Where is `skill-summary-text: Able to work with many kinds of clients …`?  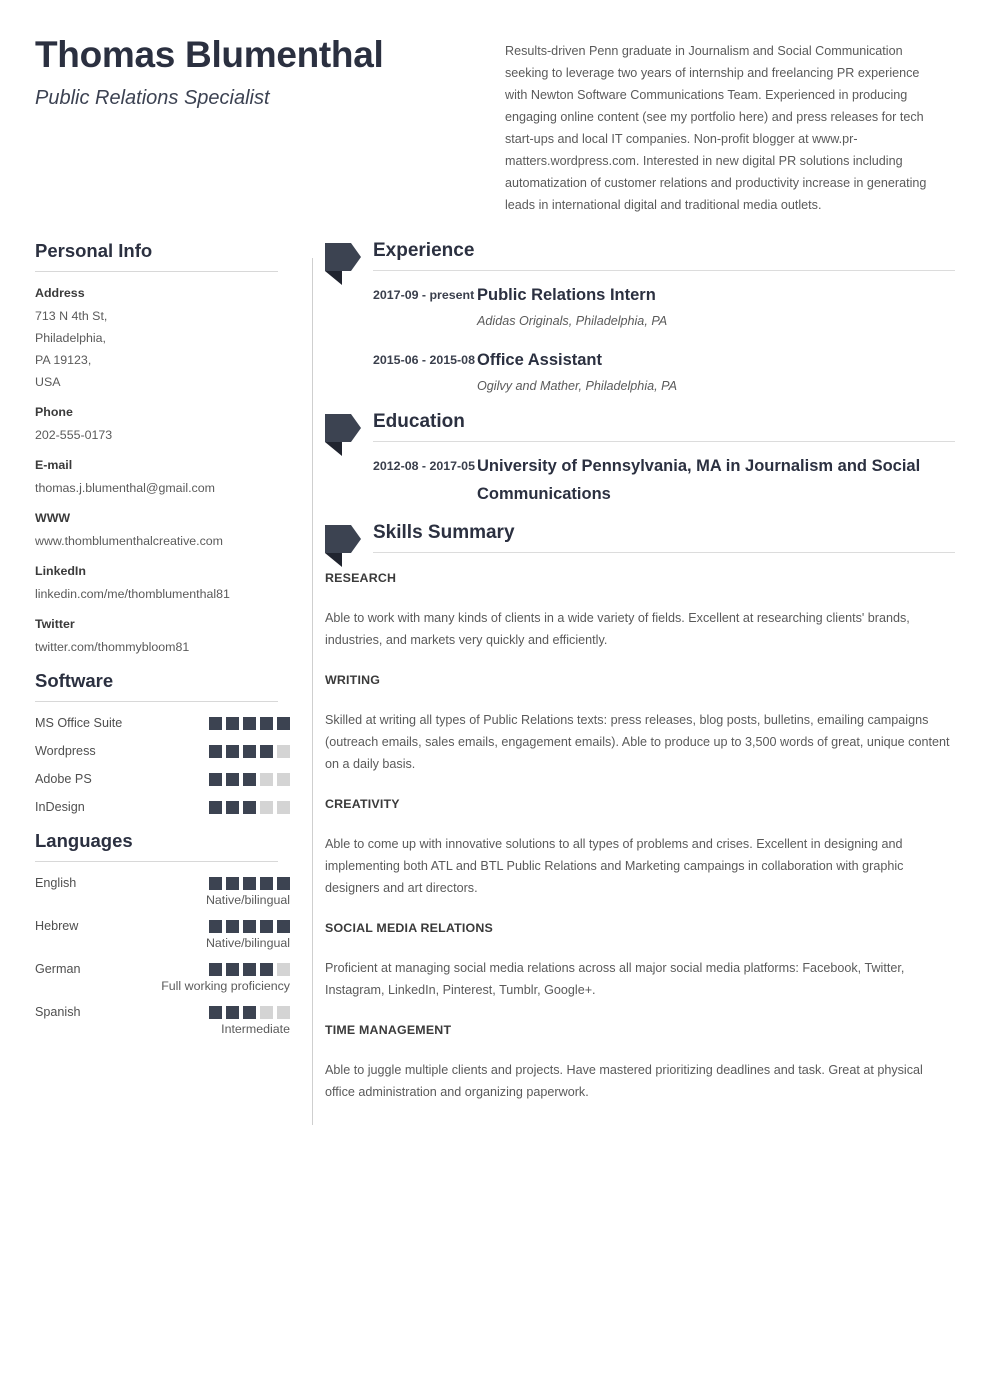
skill-summary-text: Able to work with many kinds of clients … is located at coordinates (617, 629).